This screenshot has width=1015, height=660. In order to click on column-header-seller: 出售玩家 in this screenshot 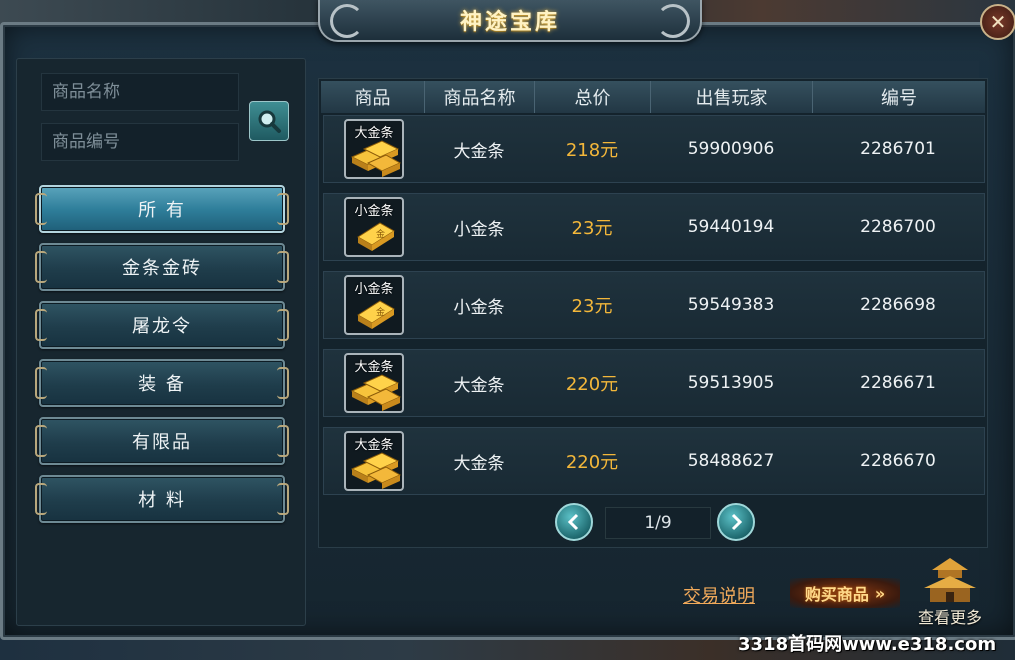, I will do `click(732, 97)`.